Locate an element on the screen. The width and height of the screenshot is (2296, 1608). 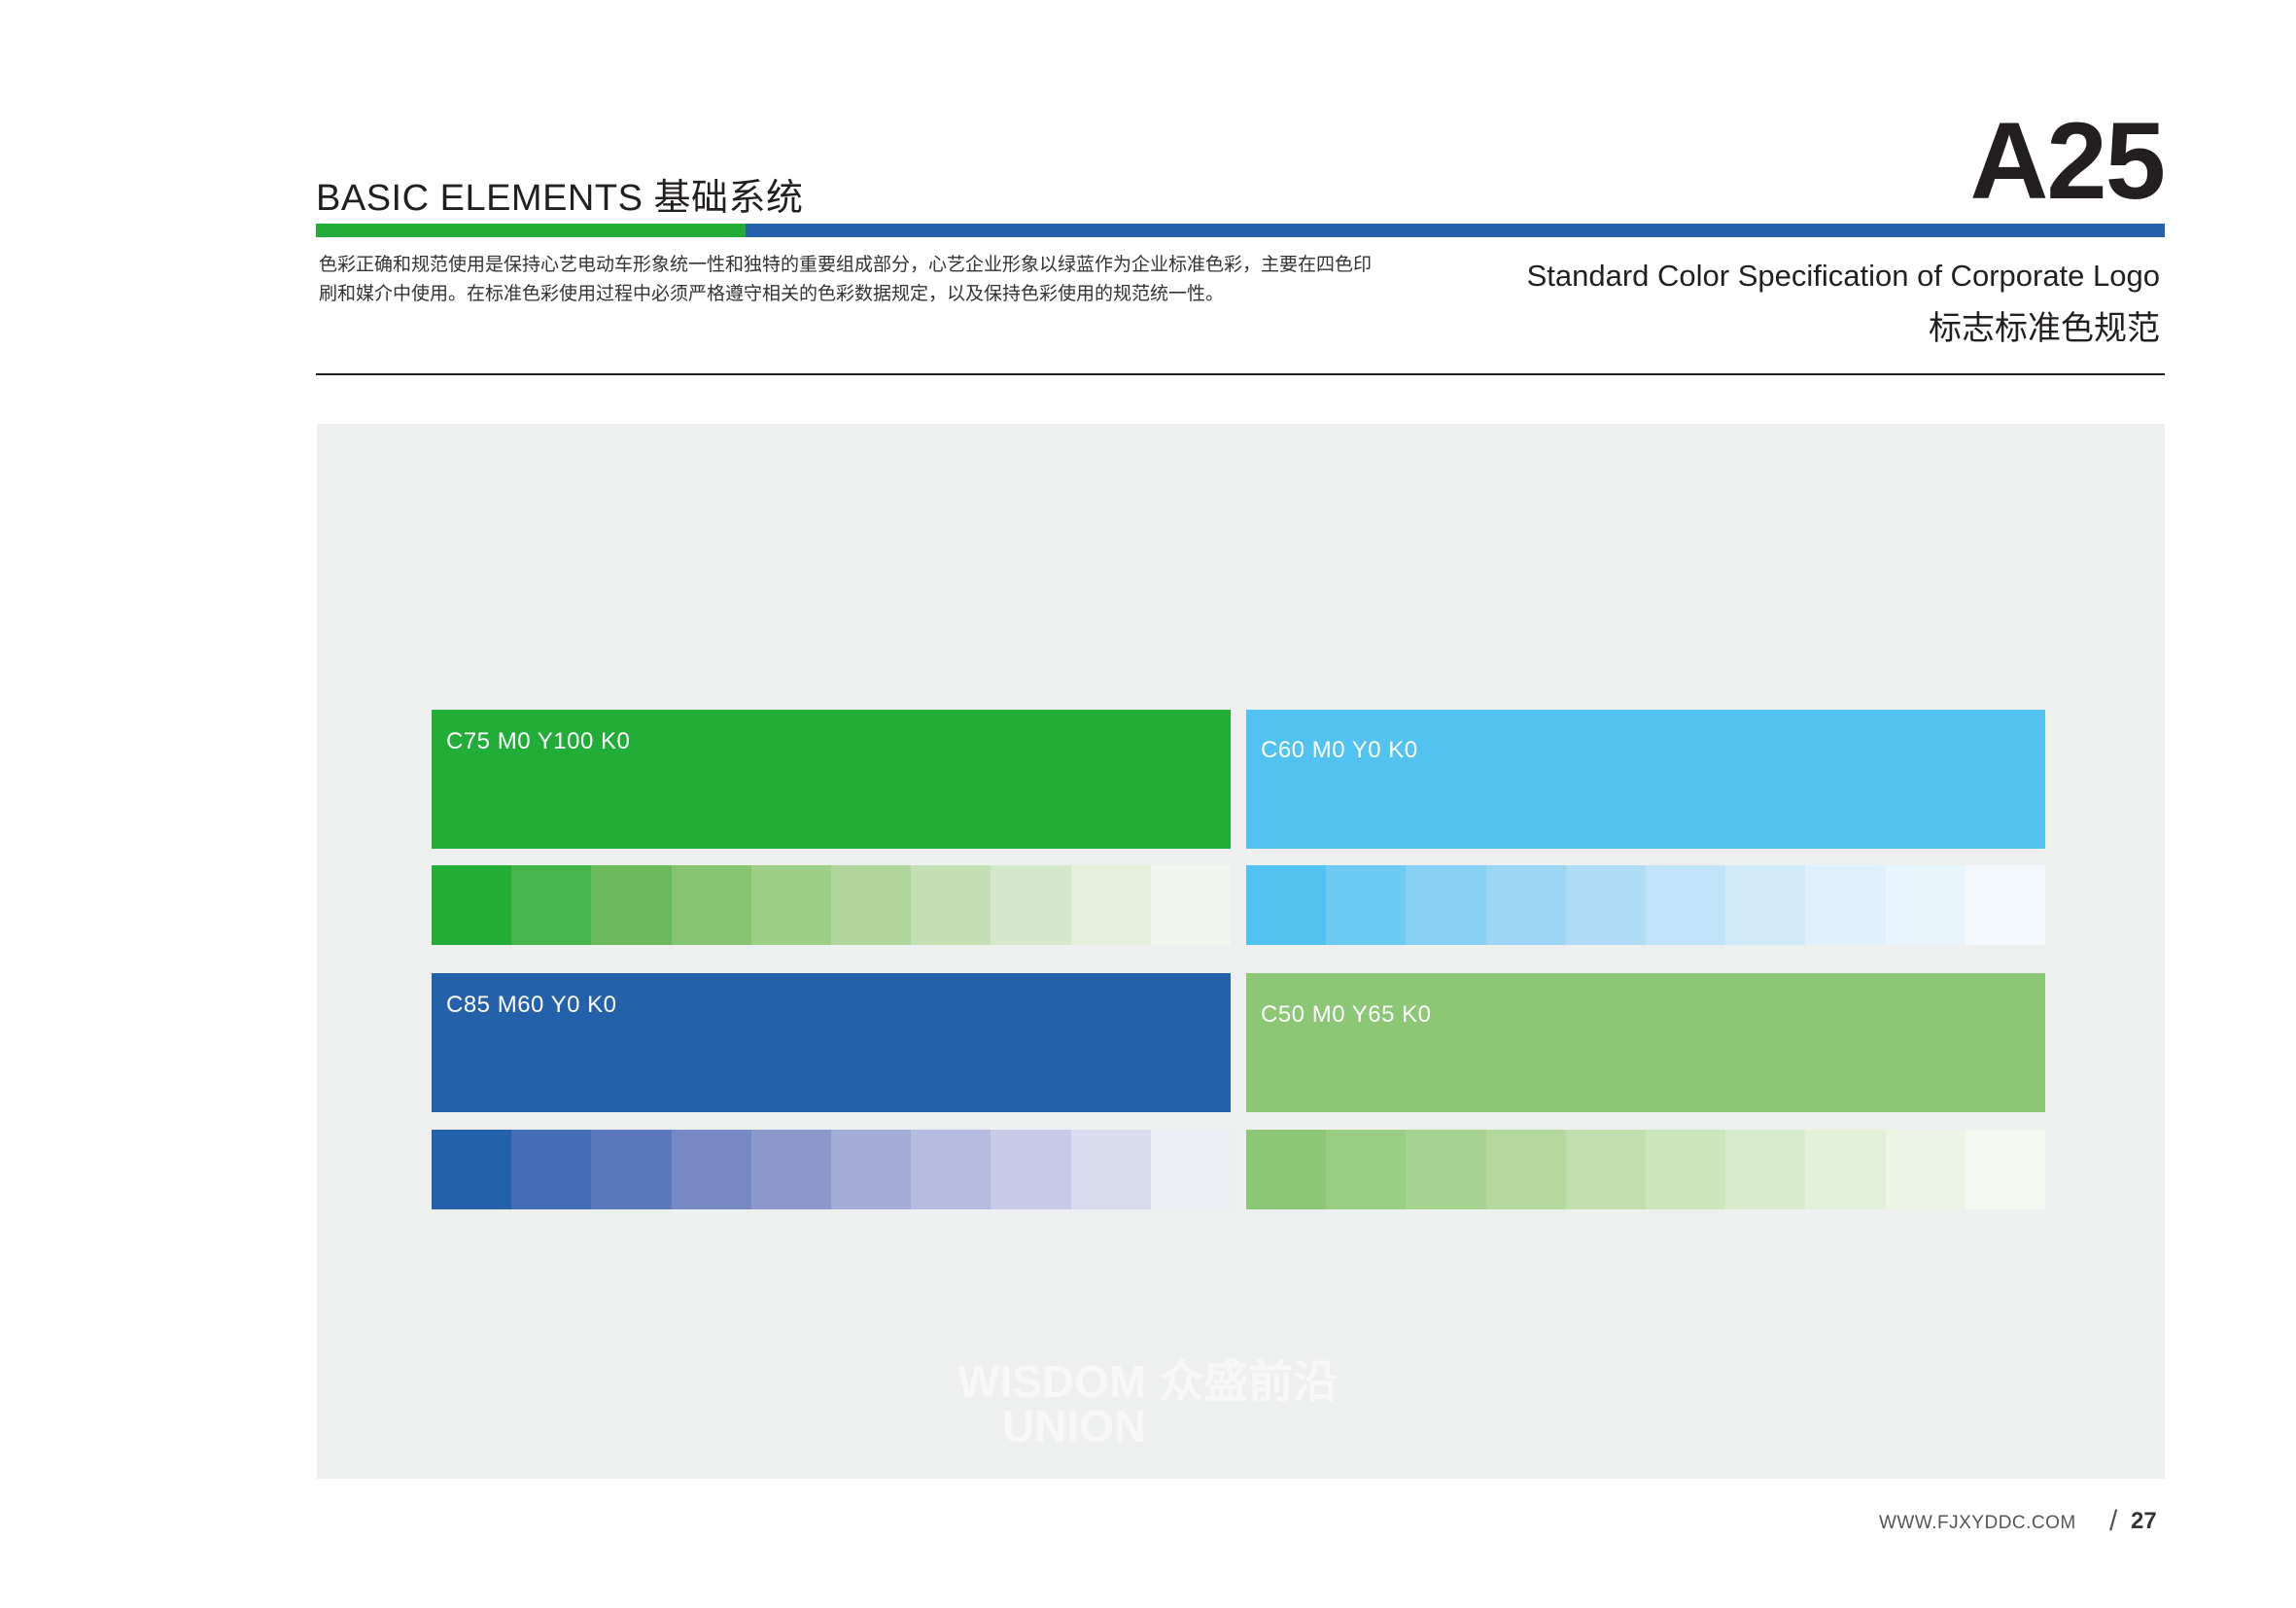
tint-row-green is located at coordinates (832, 905).